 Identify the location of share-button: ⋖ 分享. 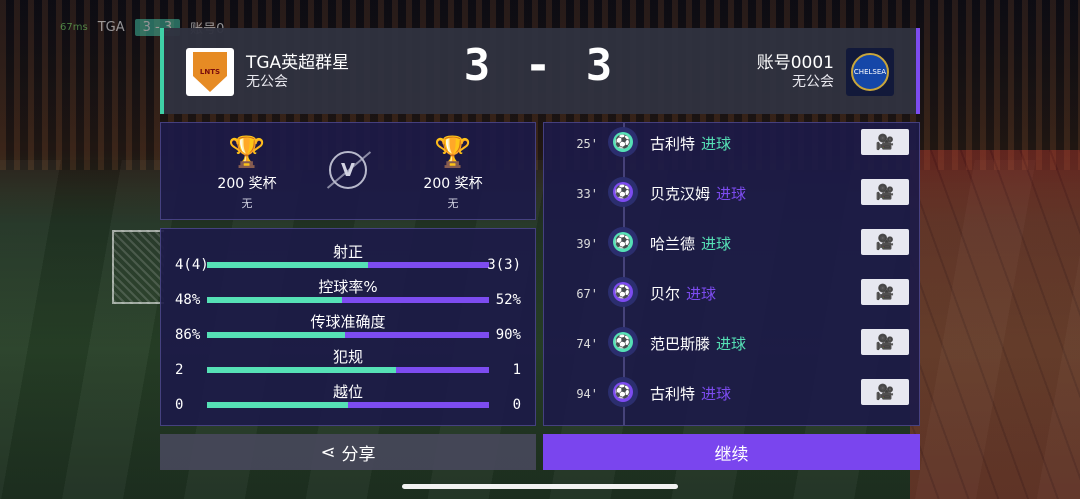
(348, 452).